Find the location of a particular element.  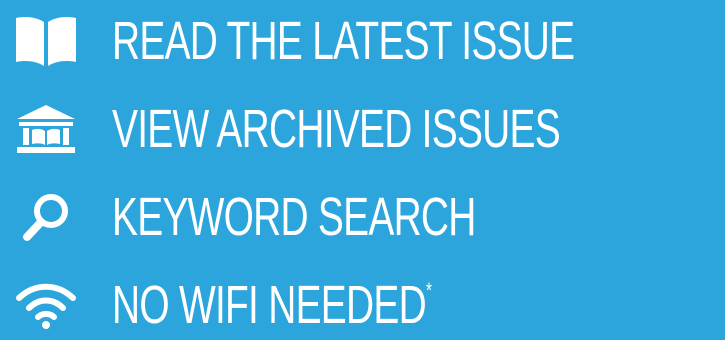

feature-label: VIEW ARCHIVED ISSUES is located at coordinates (336, 129).